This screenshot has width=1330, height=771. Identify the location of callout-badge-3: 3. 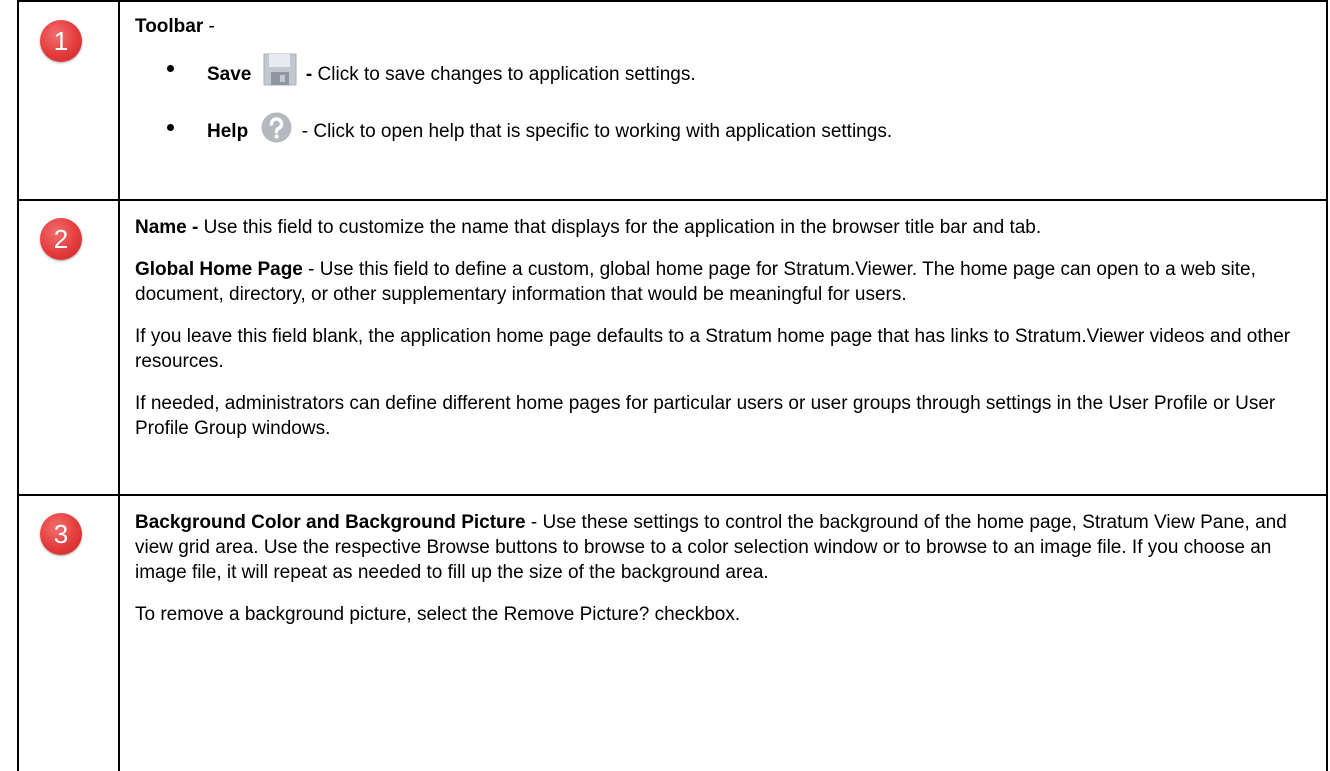
(61, 534).